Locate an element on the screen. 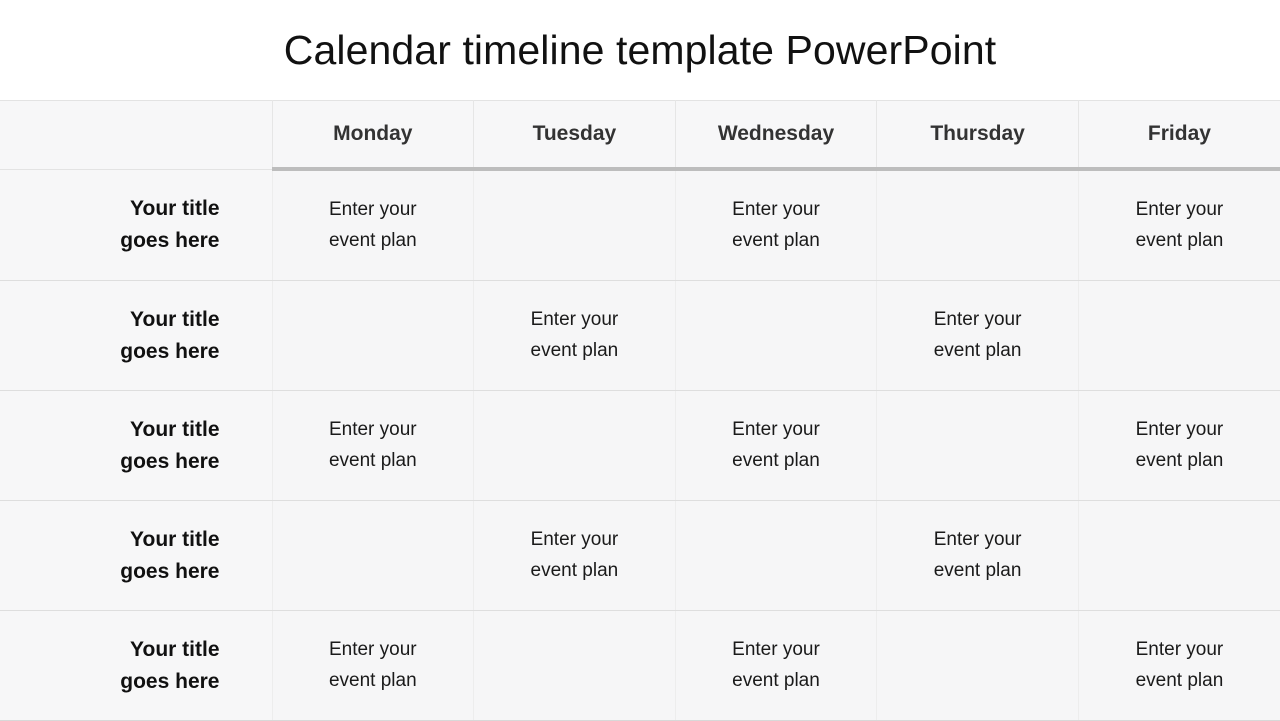  row-label-3: Your title goes here is located at coordinates (136, 445).